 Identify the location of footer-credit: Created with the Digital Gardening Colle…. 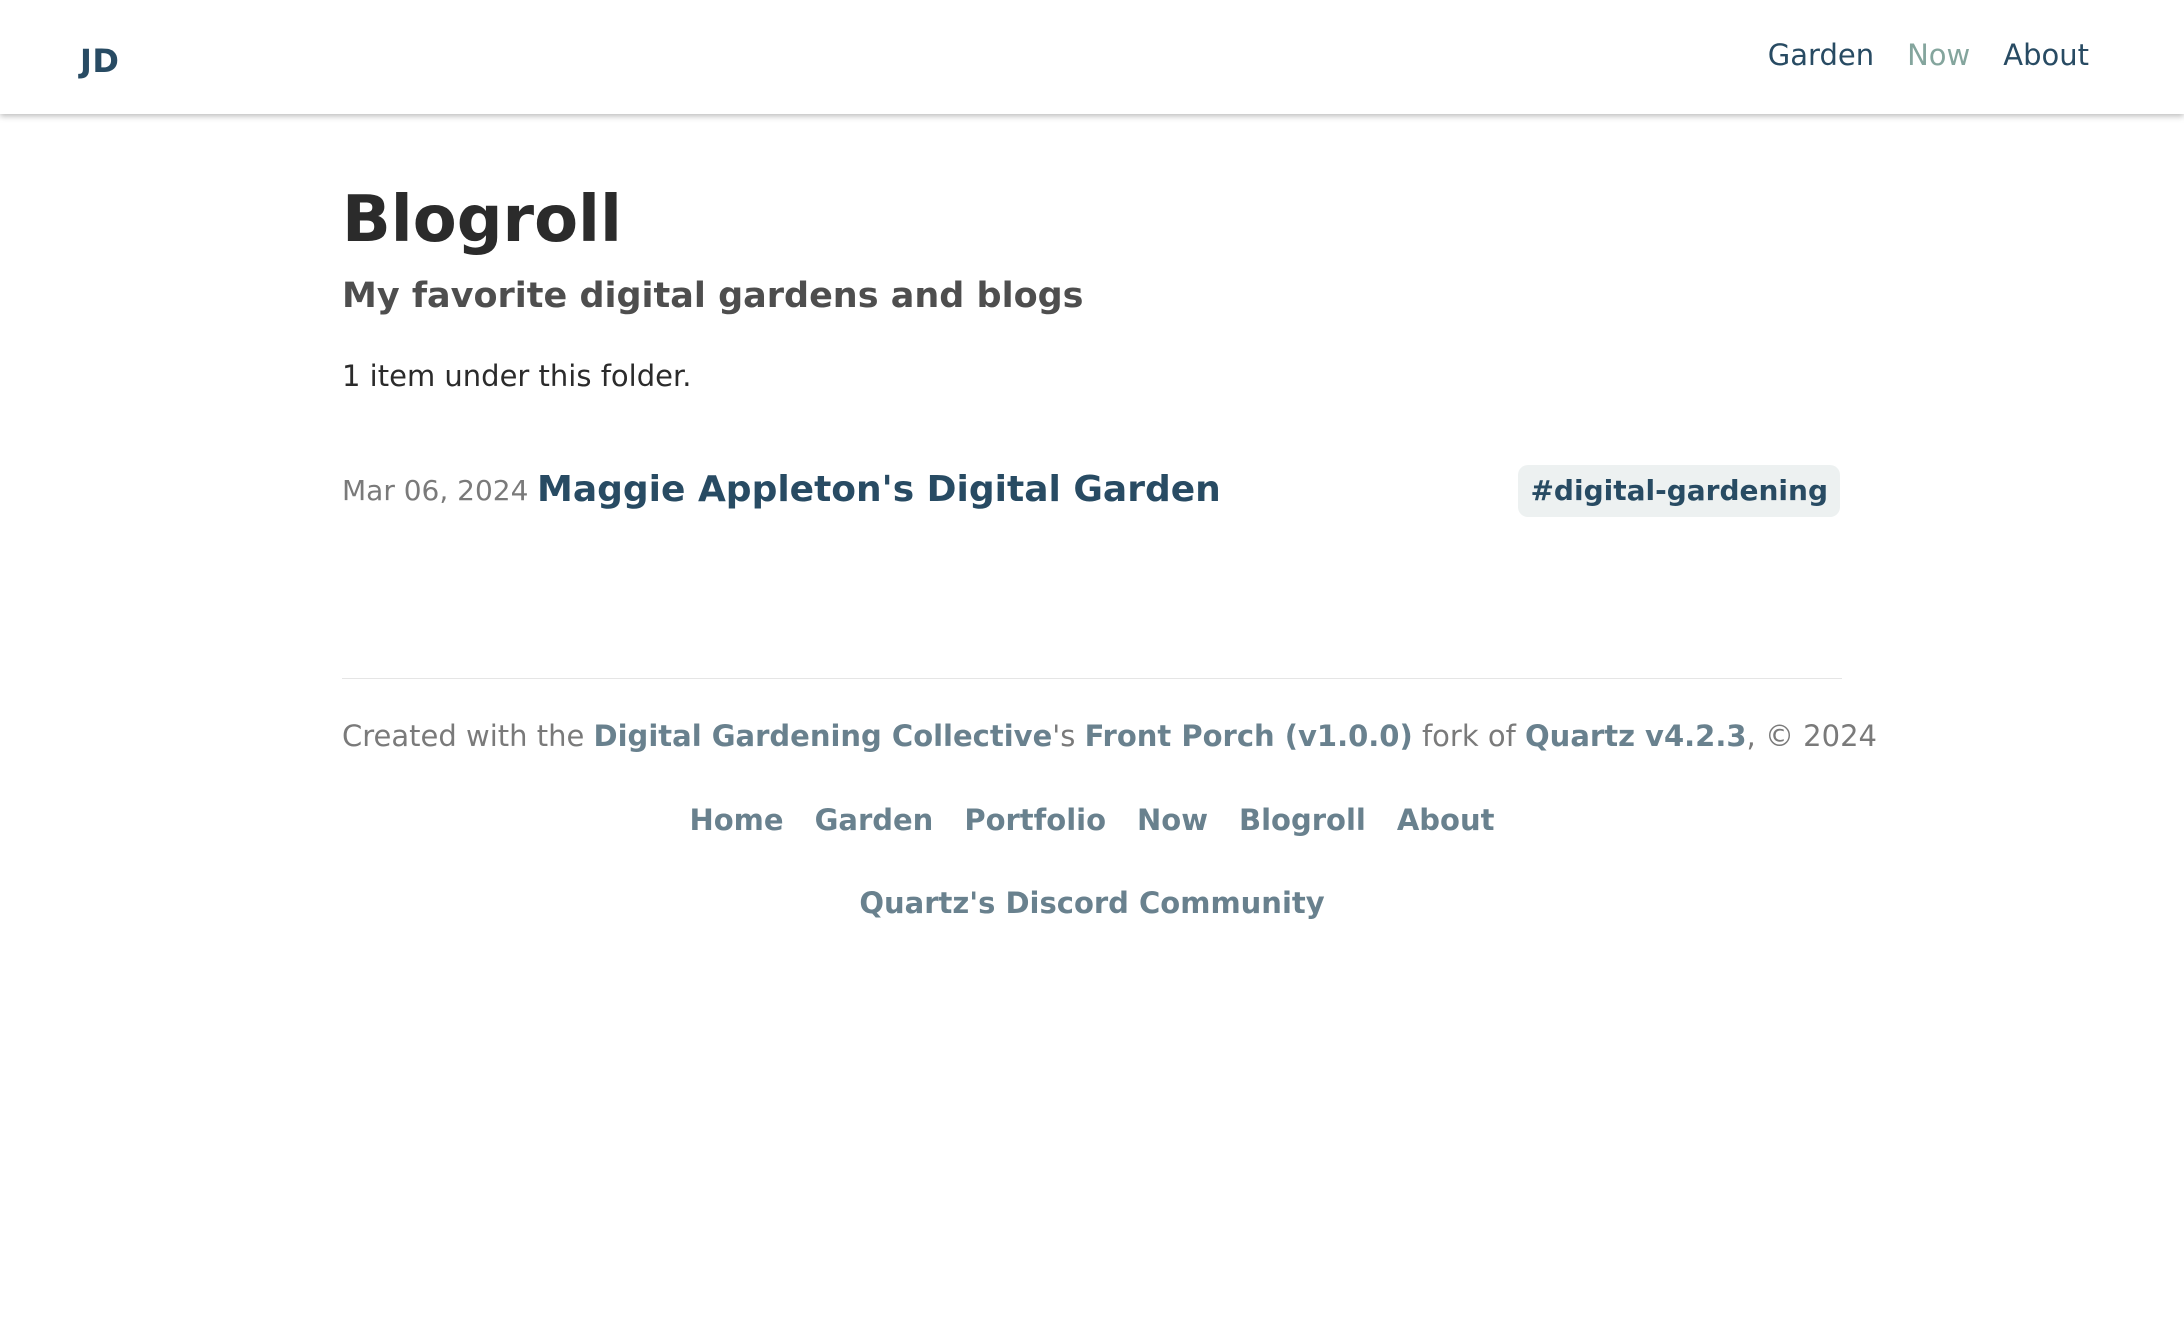
(1109, 736).